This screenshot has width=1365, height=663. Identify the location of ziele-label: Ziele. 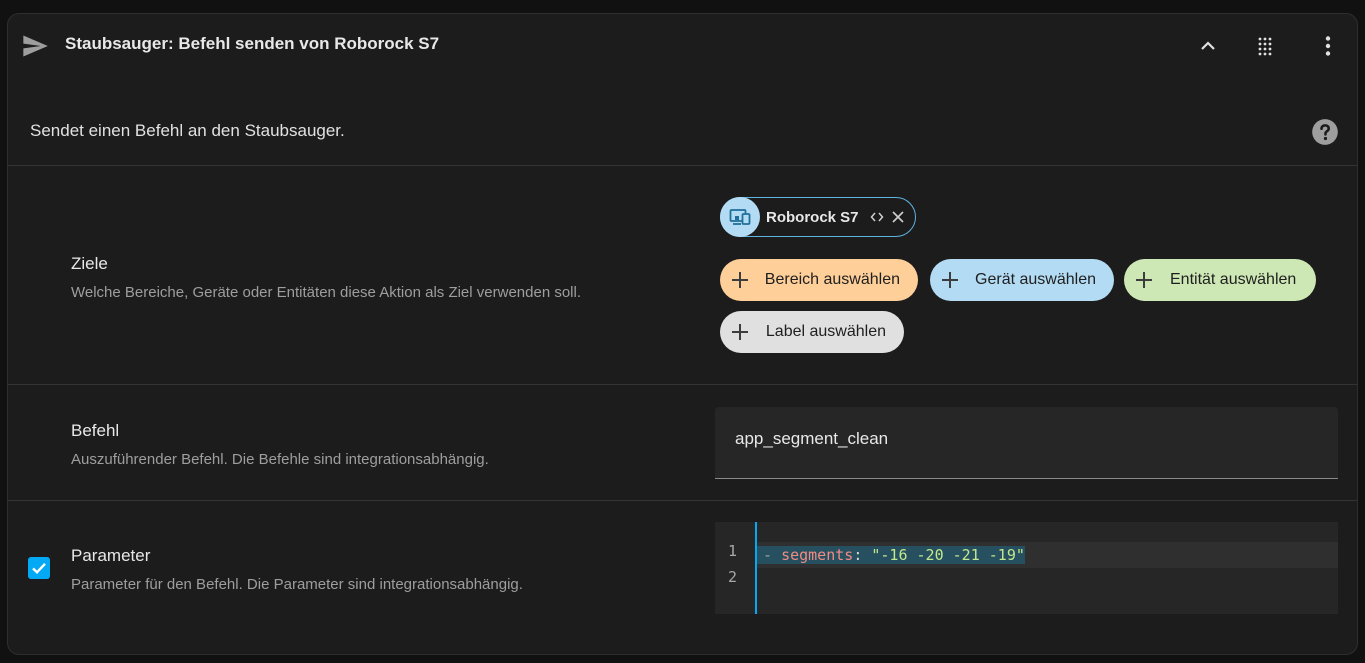
(89, 263).